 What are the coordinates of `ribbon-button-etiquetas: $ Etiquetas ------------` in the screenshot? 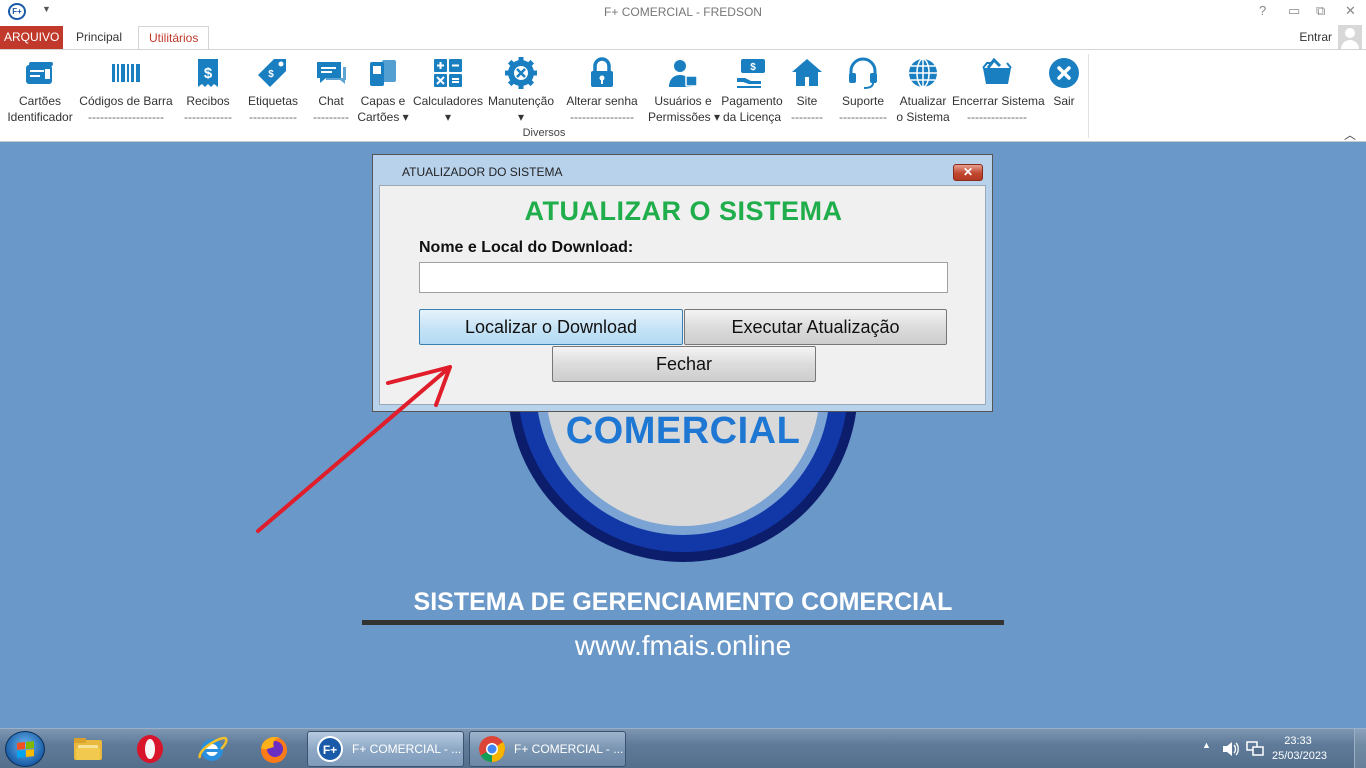 It's located at (273, 89).